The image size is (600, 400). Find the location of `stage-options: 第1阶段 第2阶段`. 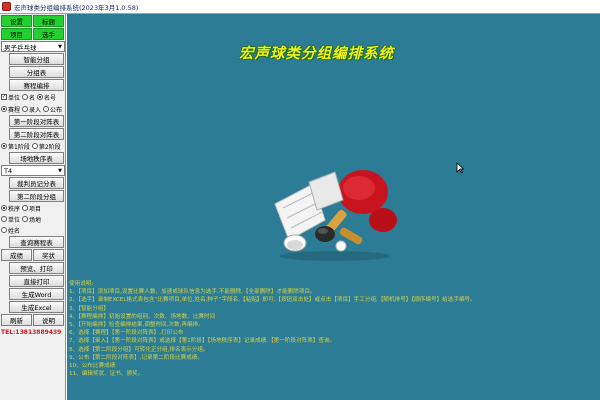

stage-options: 第1阶段 第2阶段 is located at coordinates (32, 146).